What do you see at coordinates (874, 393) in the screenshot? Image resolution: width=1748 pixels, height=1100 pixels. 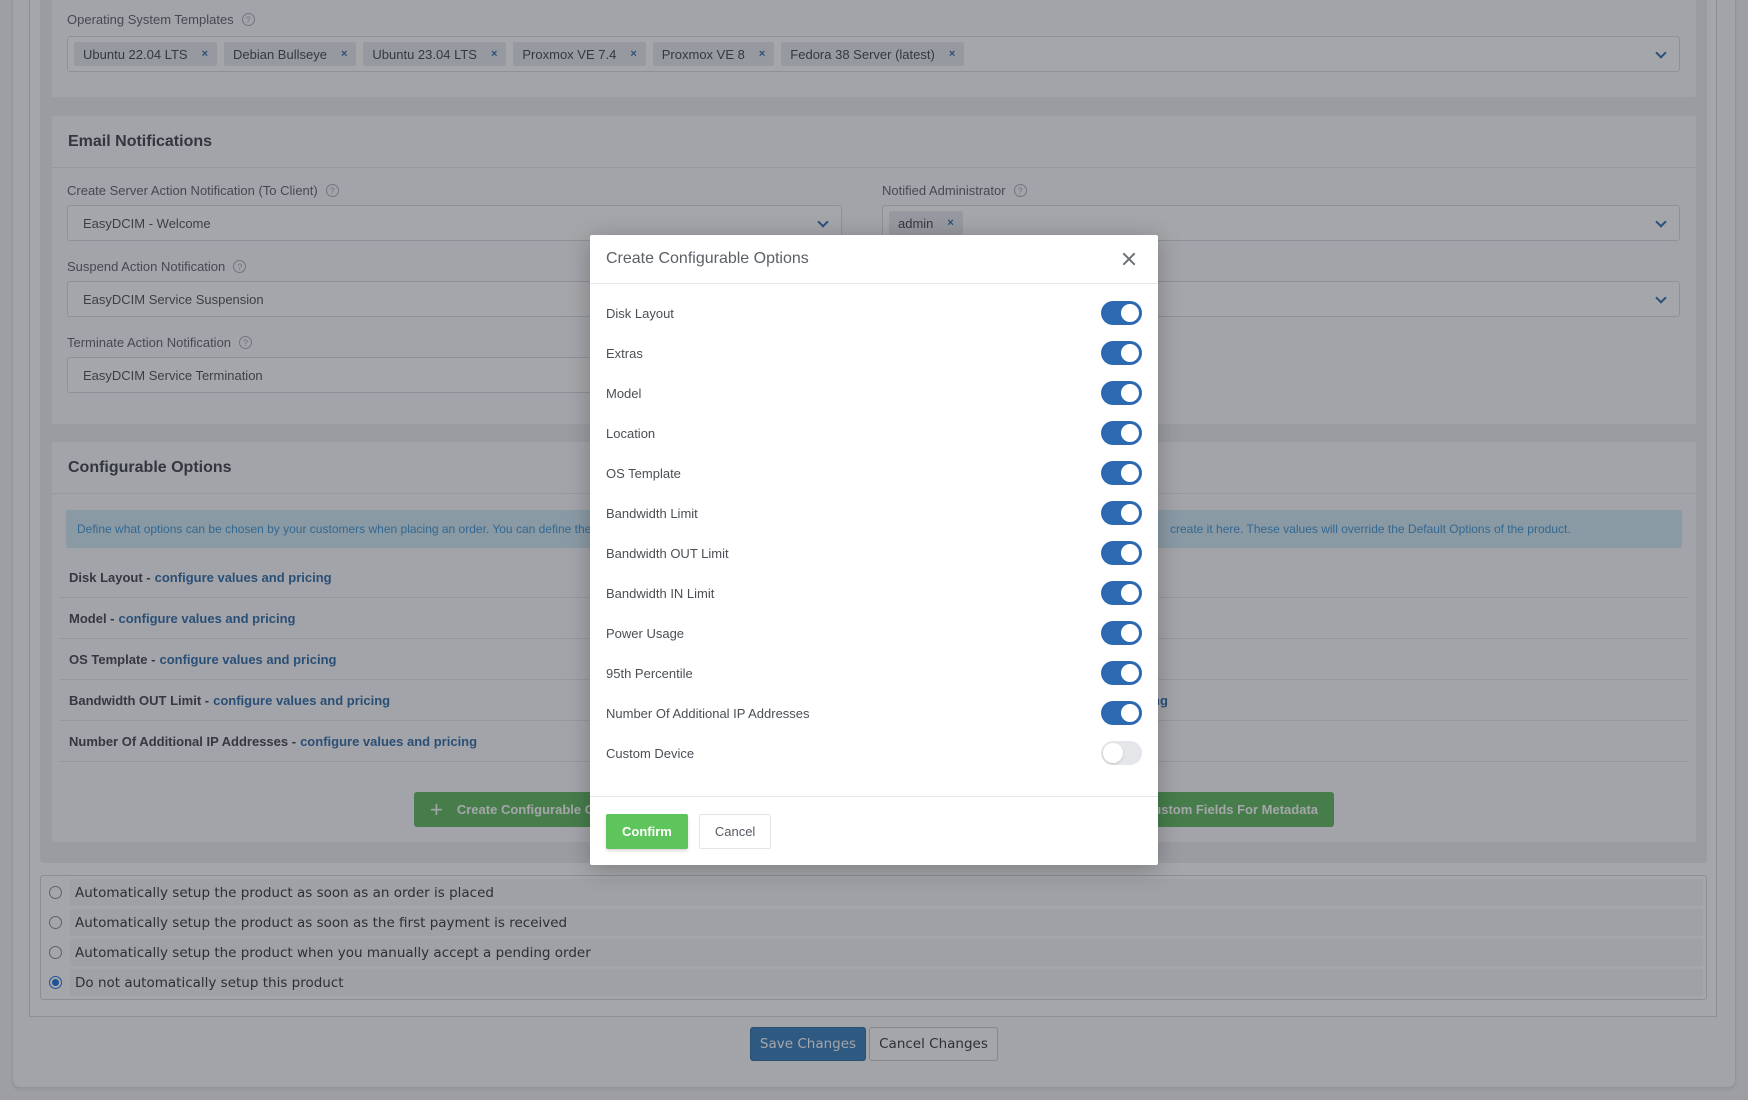 I see `option-toggle-row: Model` at bounding box center [874, 393].